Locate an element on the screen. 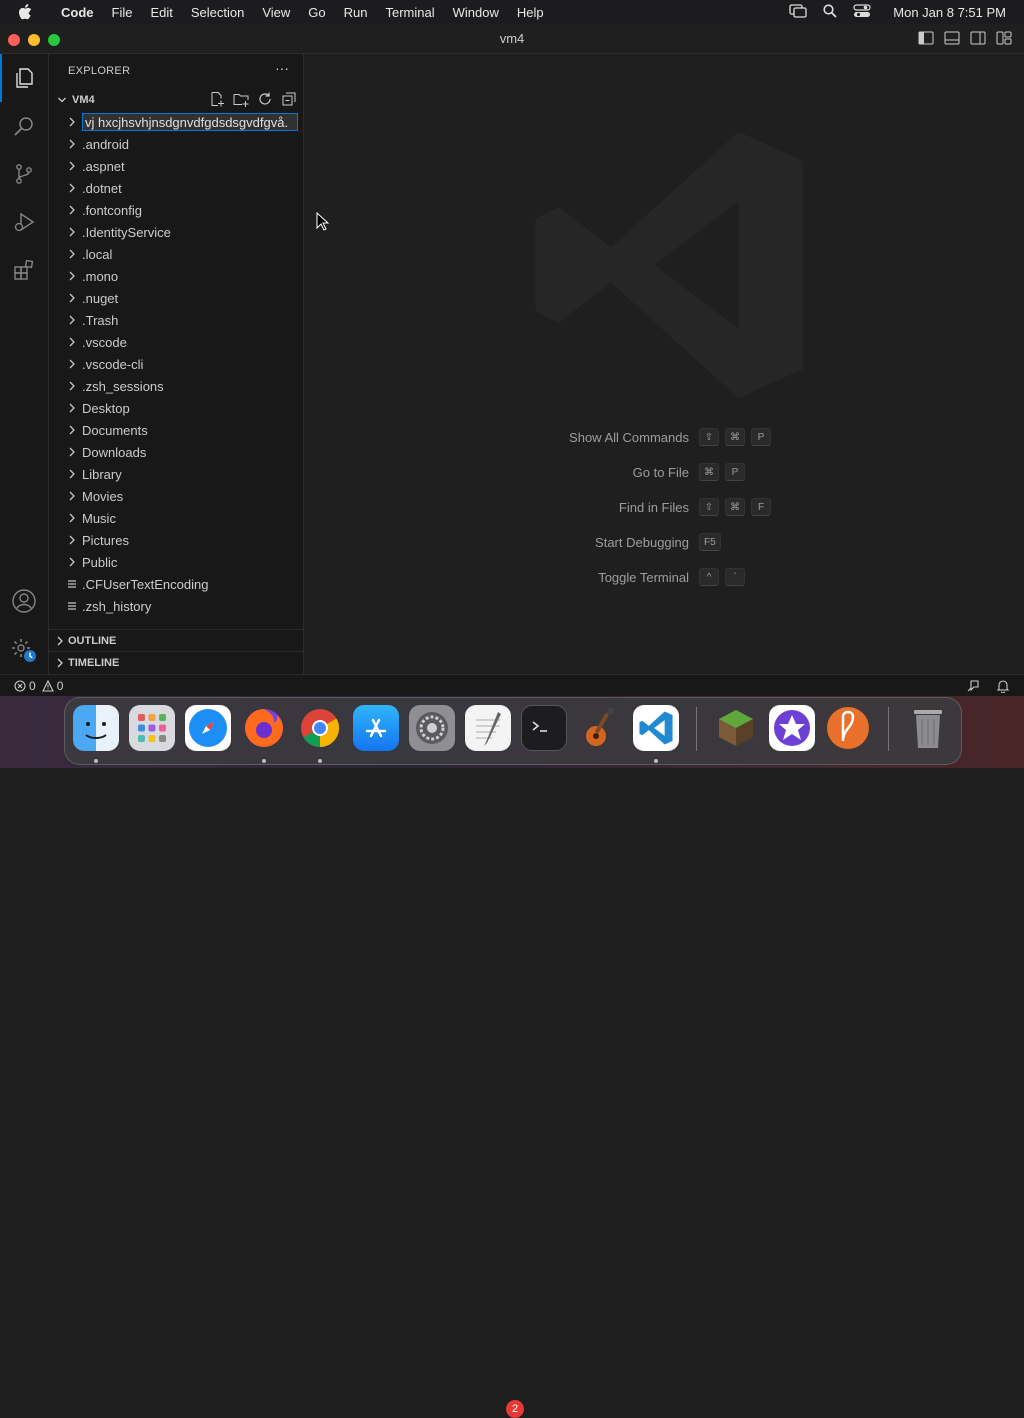  tree-folder-item: .mono is located at coordinates (176, 276).